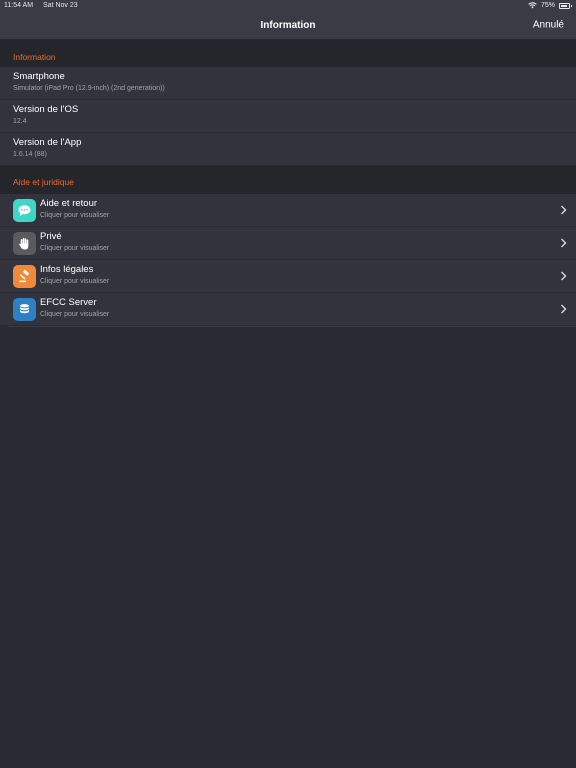  I want to click on row-title: Privé, so click(51, 236).